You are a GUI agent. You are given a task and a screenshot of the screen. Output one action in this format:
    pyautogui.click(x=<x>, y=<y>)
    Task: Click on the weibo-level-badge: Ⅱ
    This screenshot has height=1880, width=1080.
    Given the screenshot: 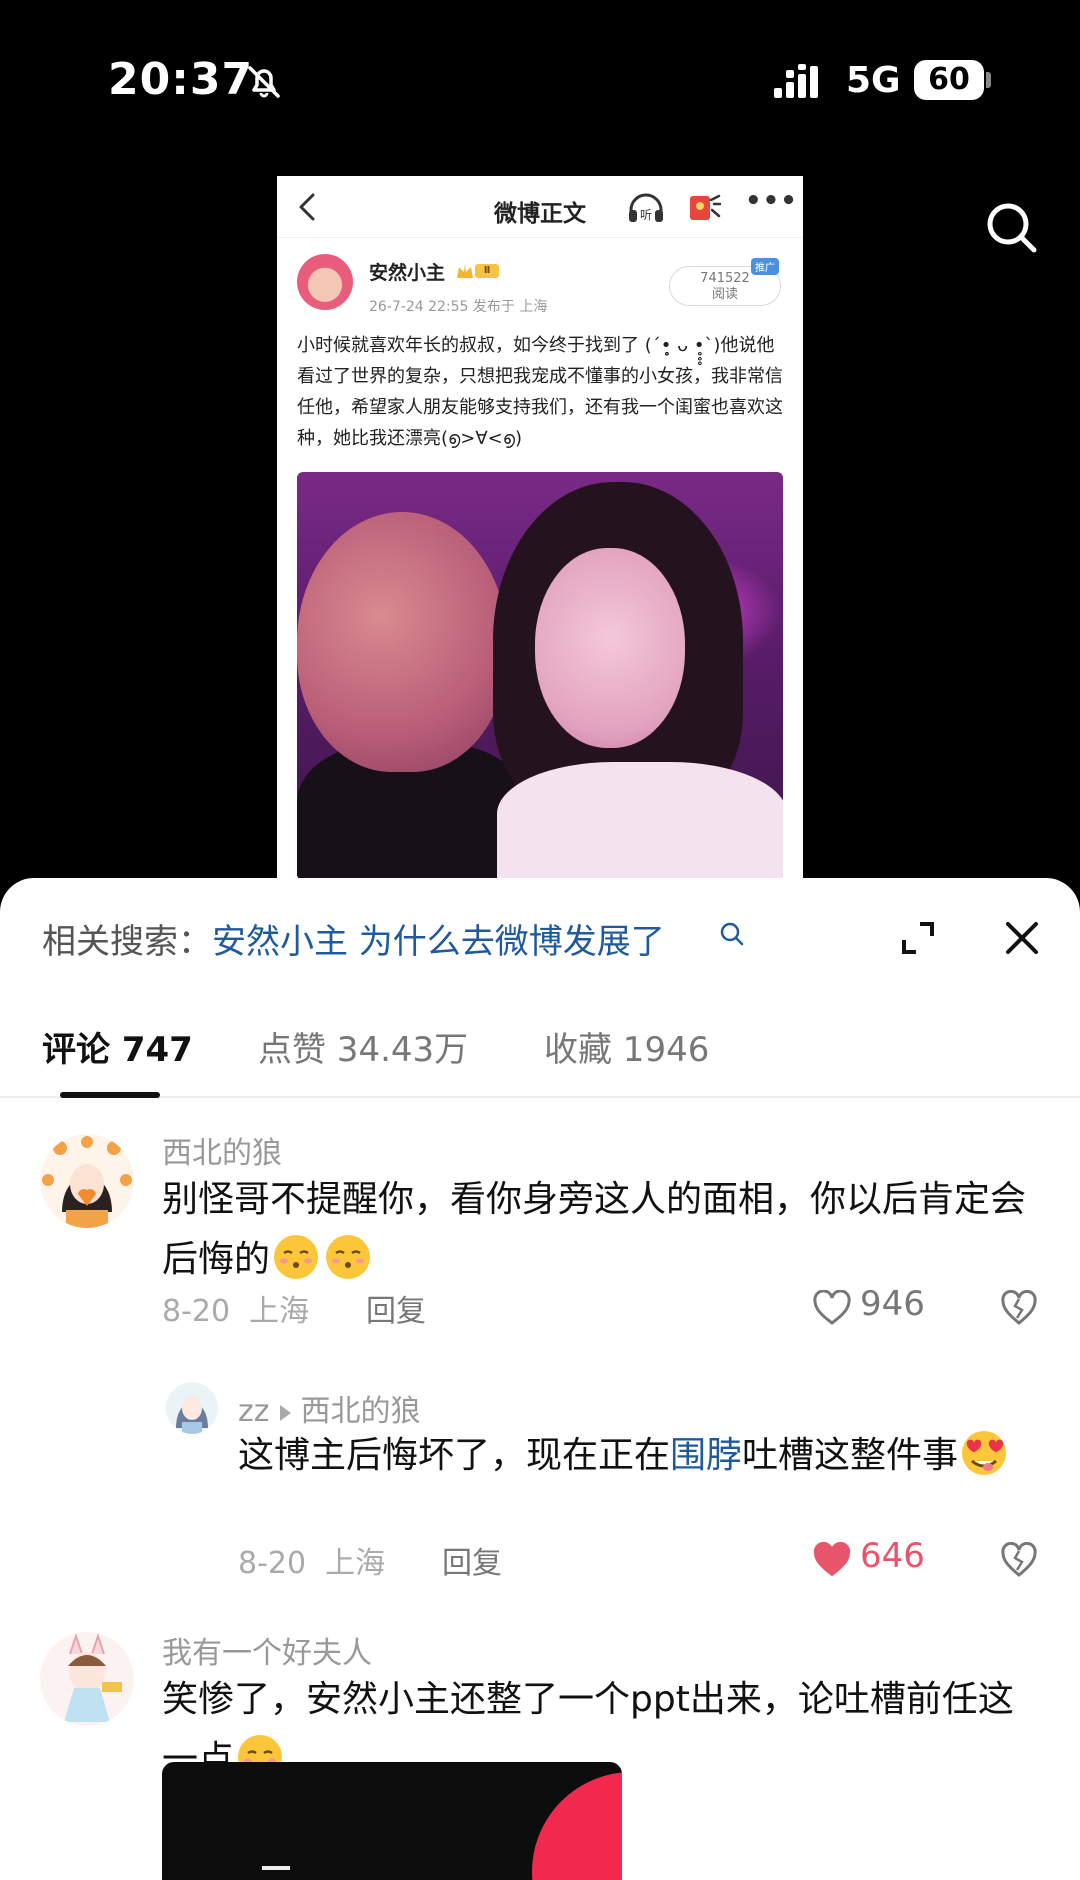 What is the action you would take?
    pyautogui.click(x=487, y=271)
    